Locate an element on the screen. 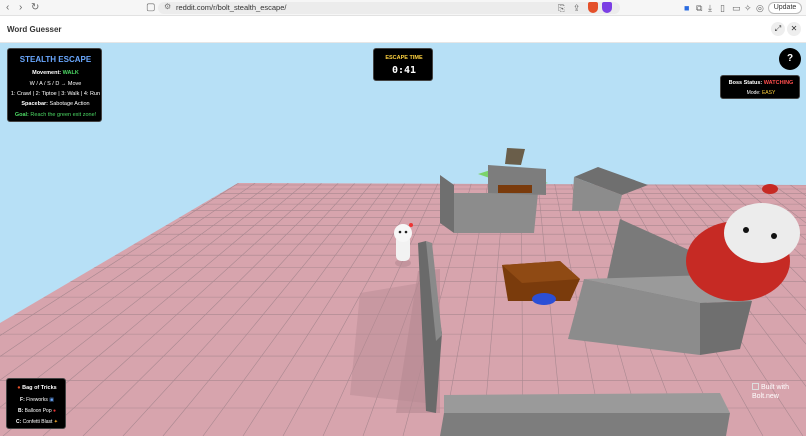  player-antenna is located at coordinates (411, 225).